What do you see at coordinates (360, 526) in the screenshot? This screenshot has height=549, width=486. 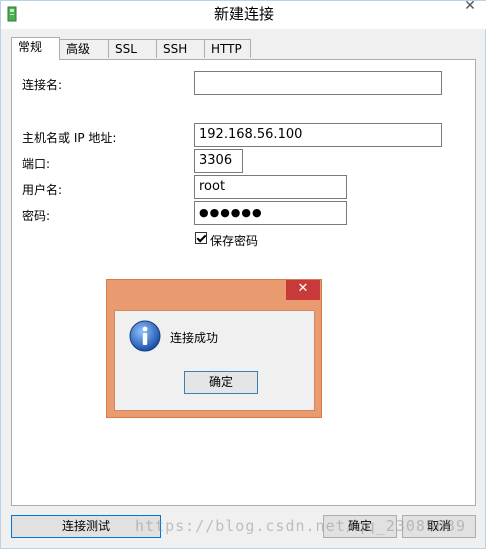 I see `ok-button: 确定` at bounding box center [360, 526].